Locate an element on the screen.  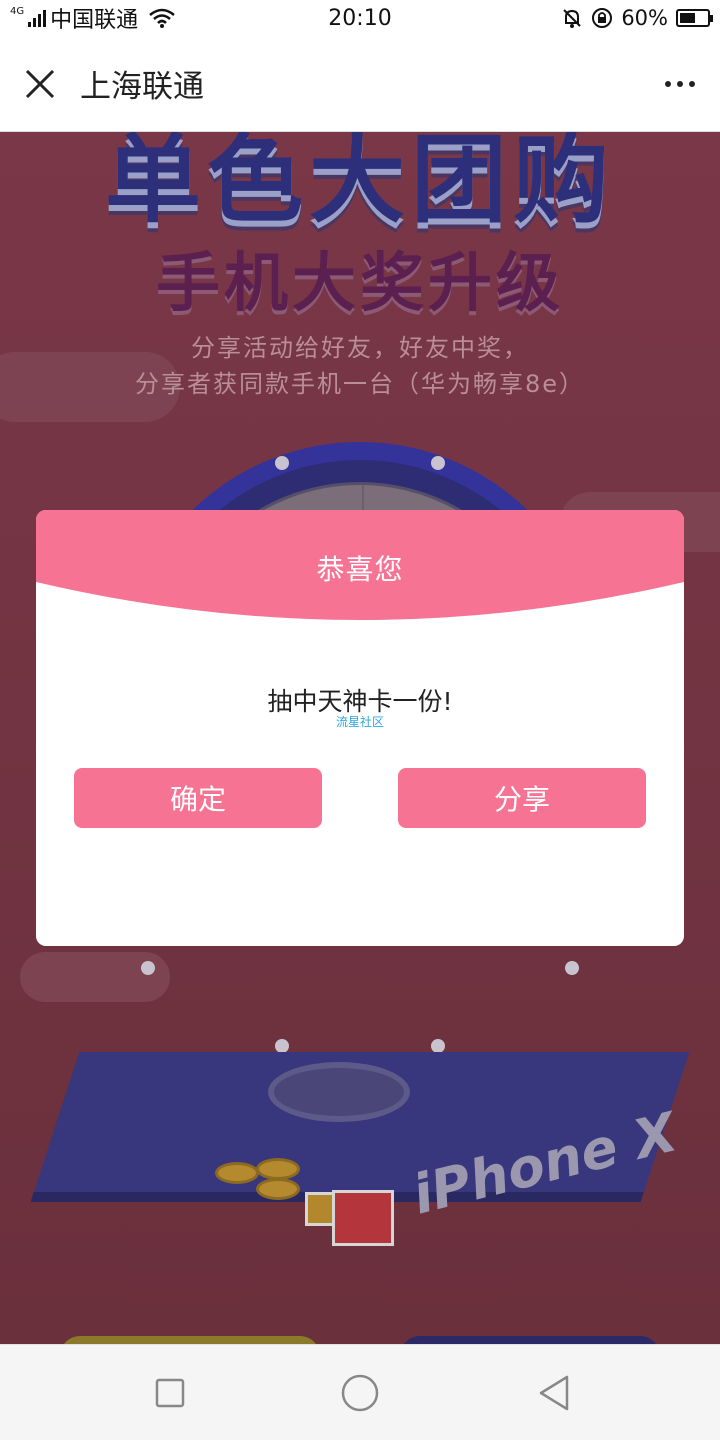
rotation-lock-icon is located at coordinates (602, 18).